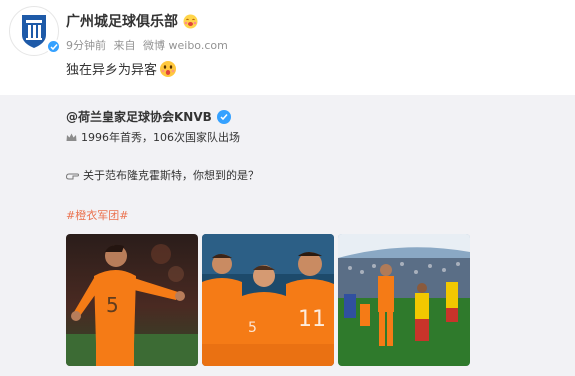  I want to click on repost-line-2-text: 关于范布隆克霍斯特，你想到的是？, so click(171, 175).